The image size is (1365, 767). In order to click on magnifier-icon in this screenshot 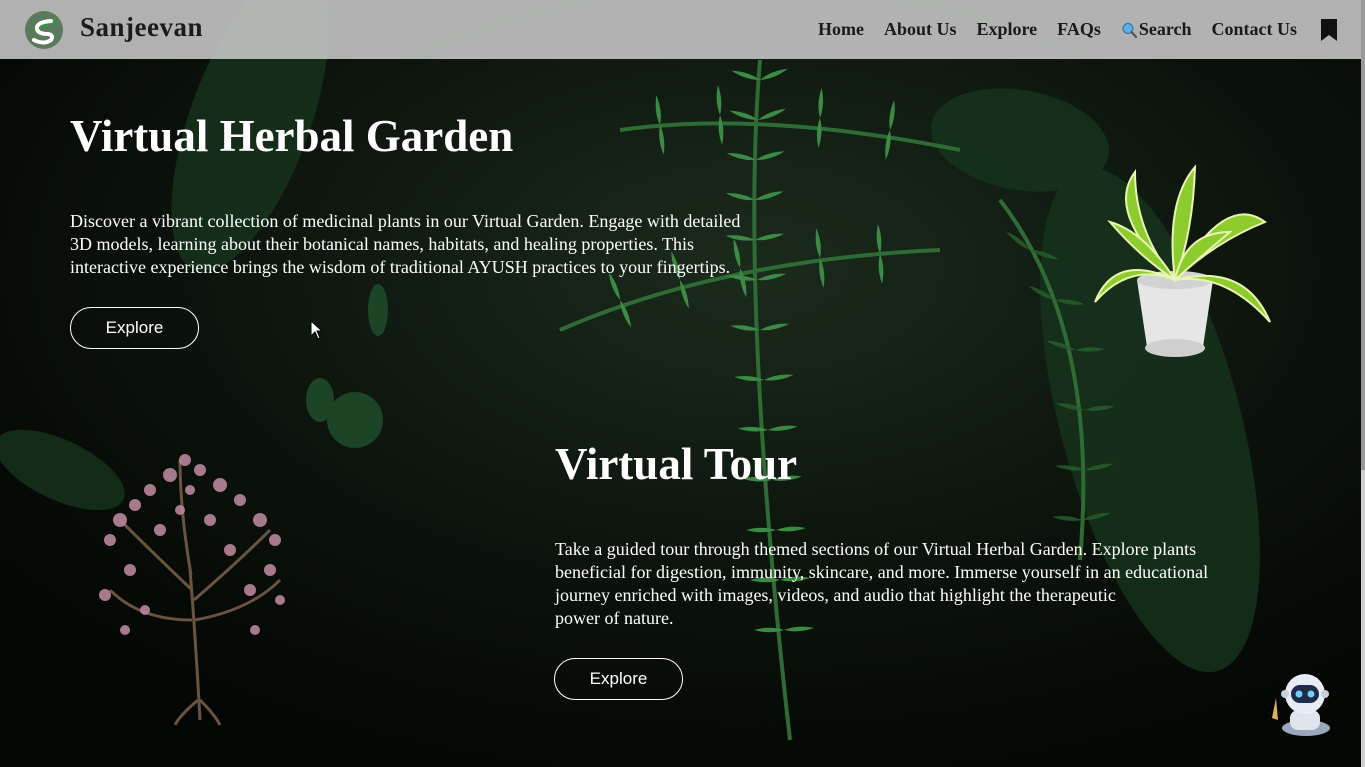, I will do `click(1129, 30)`.